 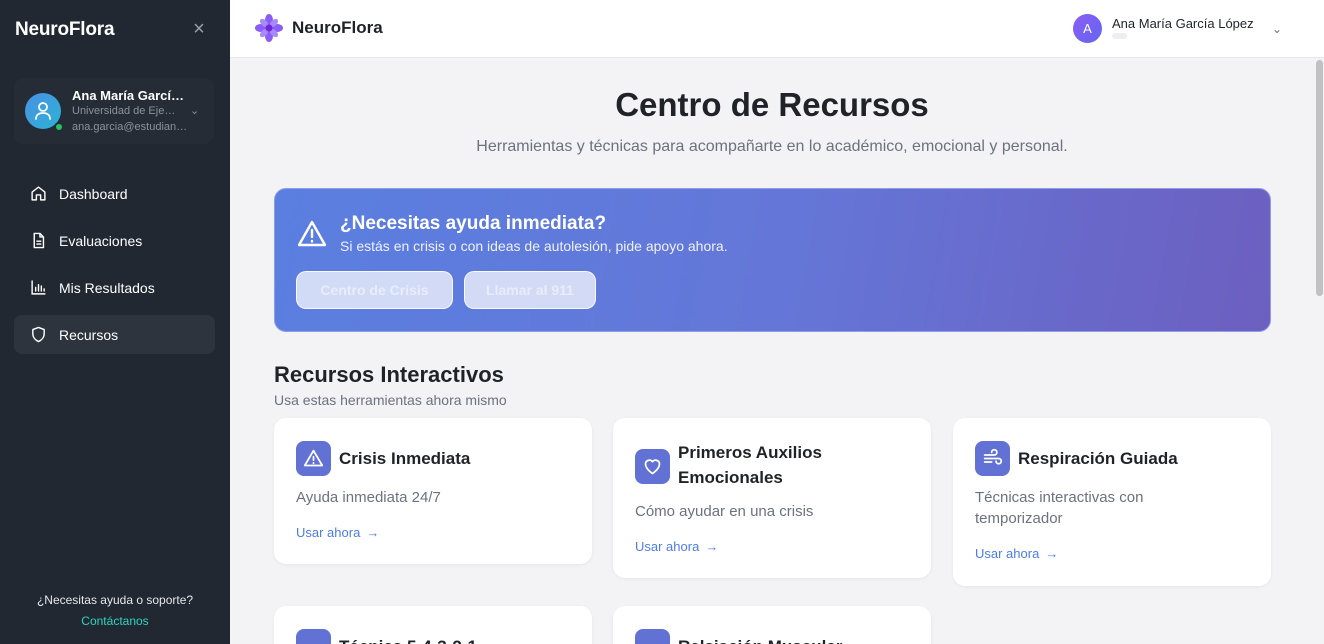 What do you see at coordinates (530, 290) in the screenshot?
I see `call-911-button: Llamar al 911` at bounding box center [530, 290].